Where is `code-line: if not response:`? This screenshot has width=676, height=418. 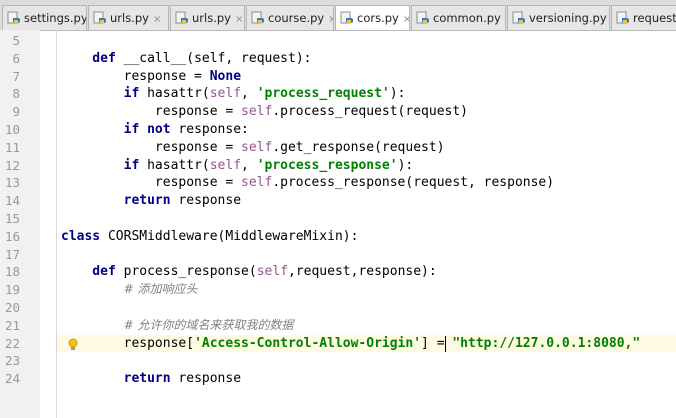
code-line: if not response: is located at coordinates (155, 130).